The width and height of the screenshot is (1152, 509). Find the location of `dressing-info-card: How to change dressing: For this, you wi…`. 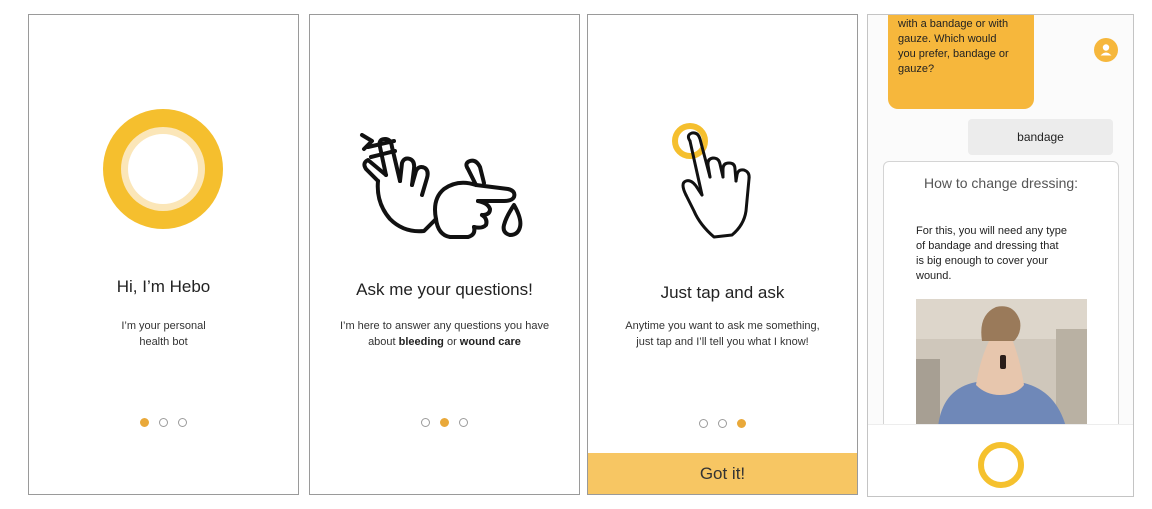

dressing-info-card: How to change dressing: For this, you wi… is located at coordinates (1001, 311).